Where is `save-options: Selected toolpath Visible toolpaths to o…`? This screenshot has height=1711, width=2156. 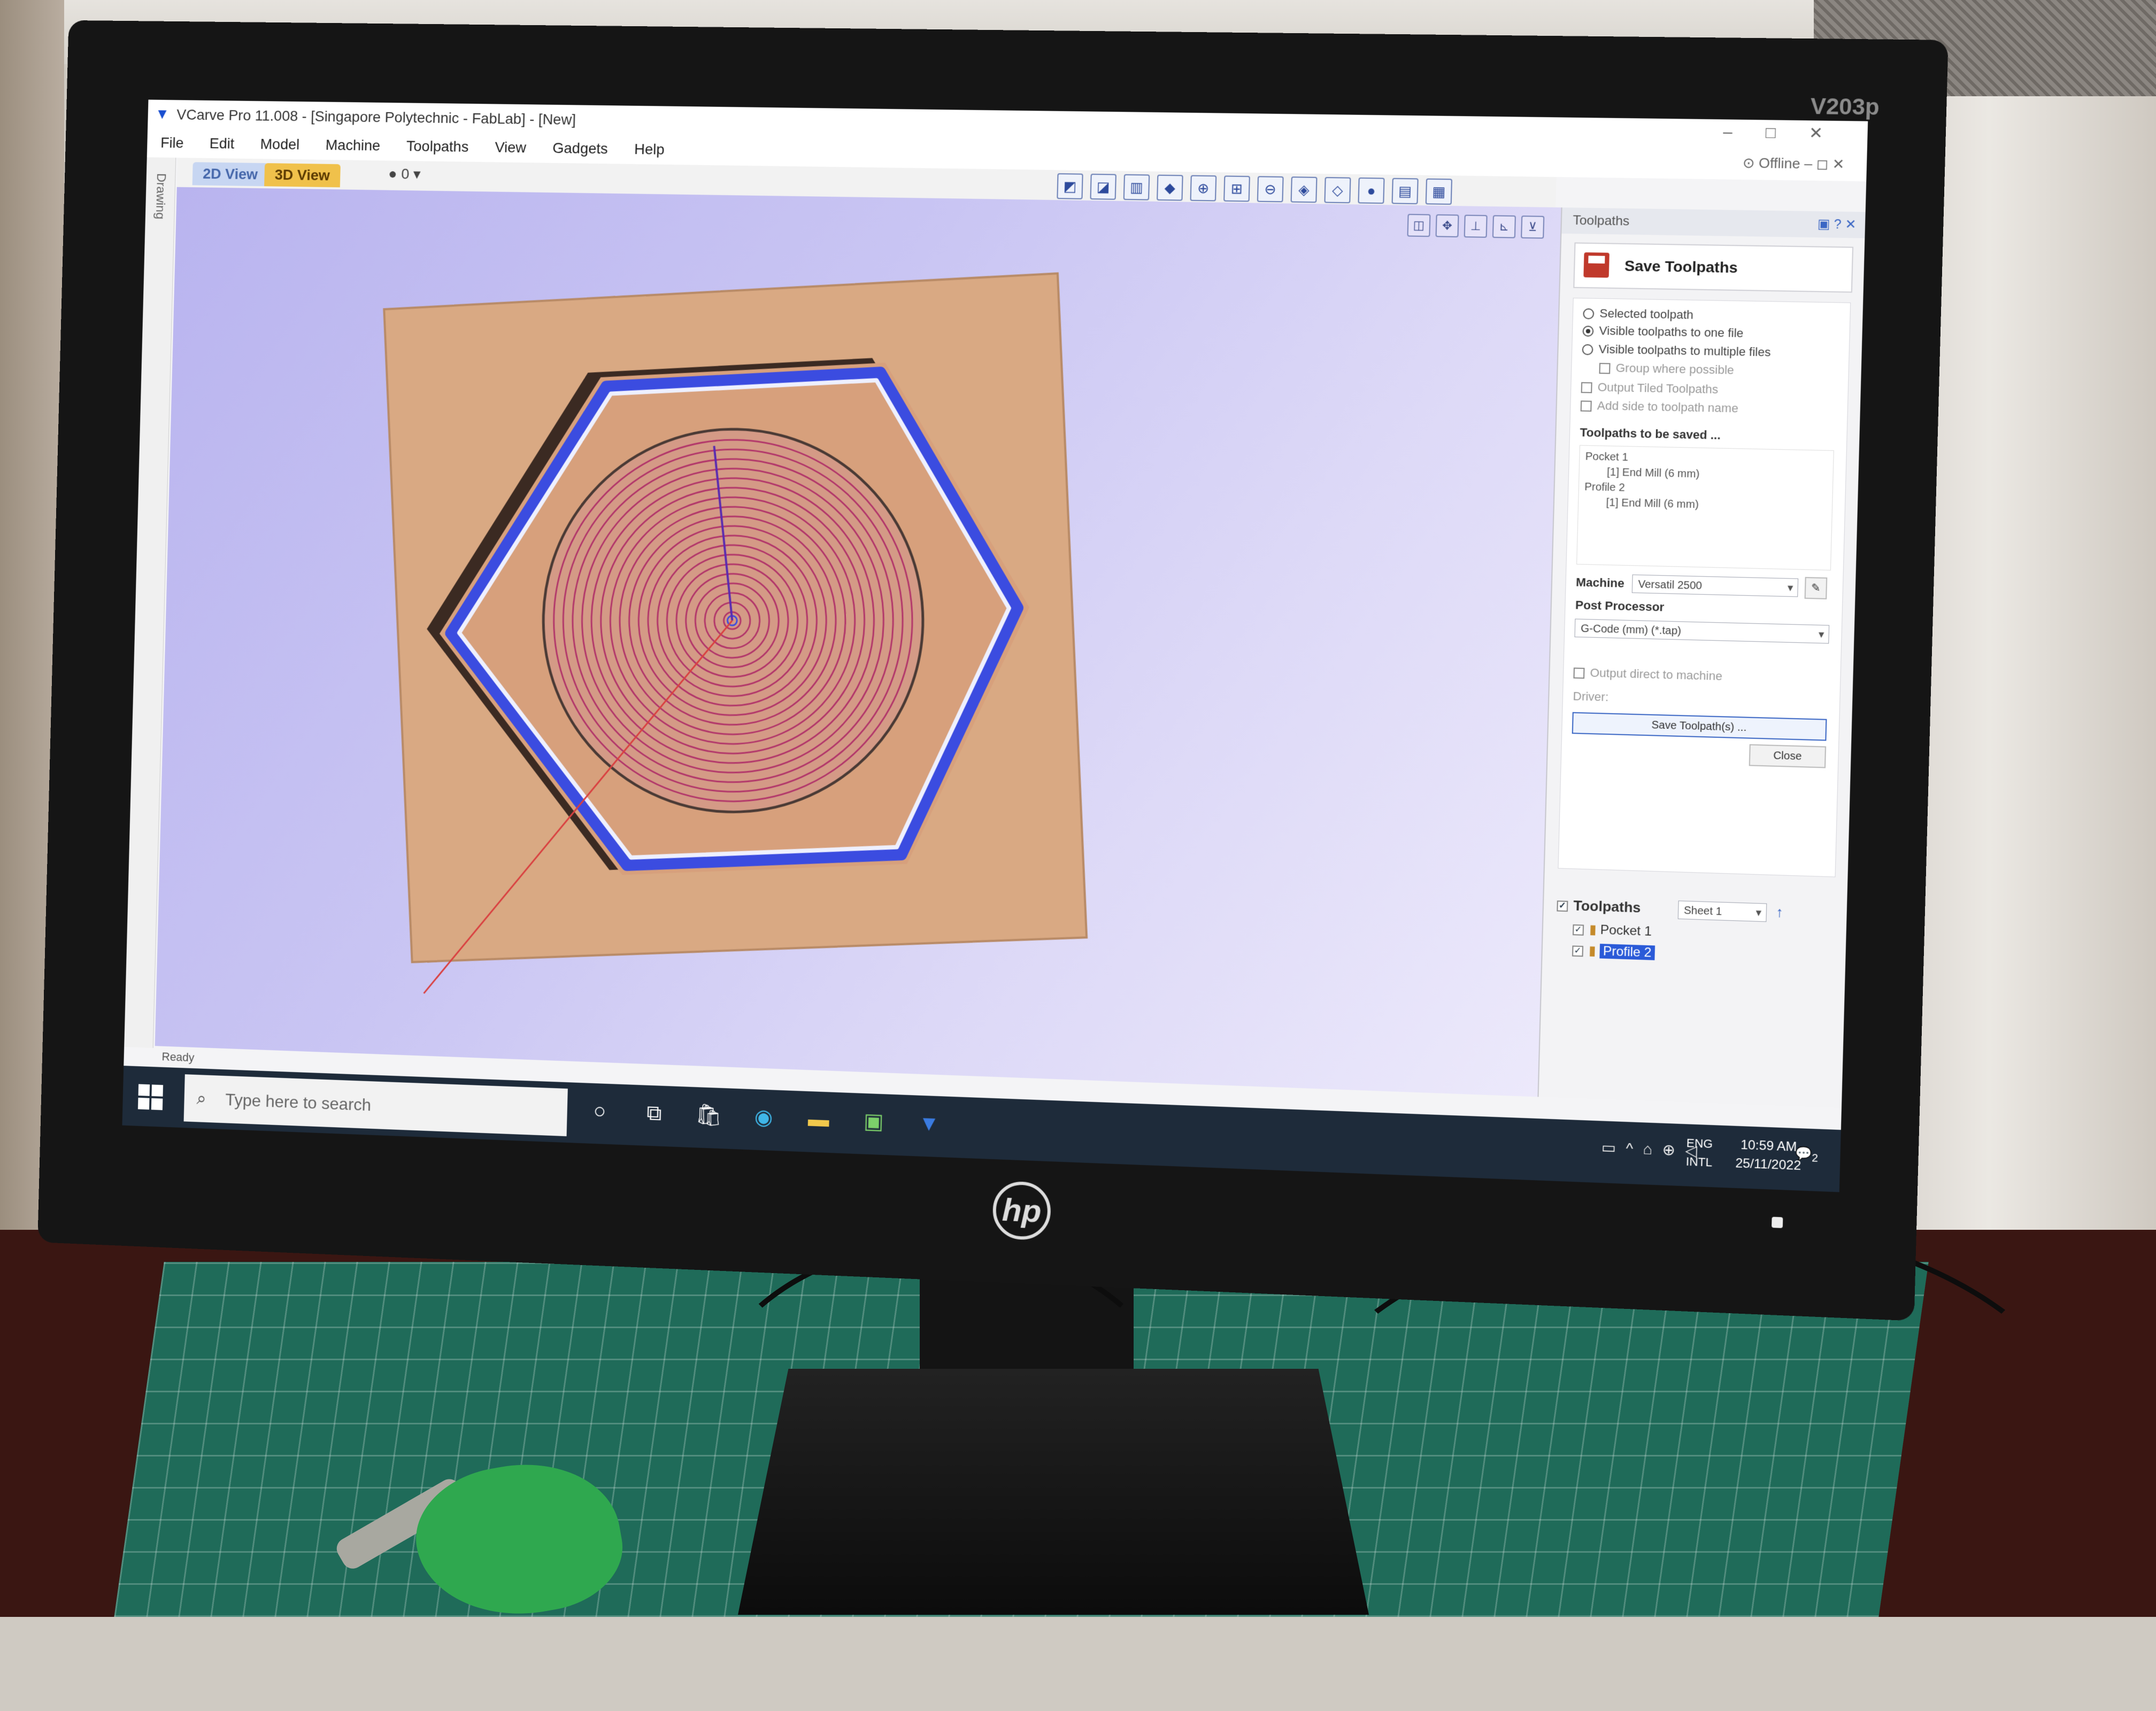
save-options: Selected toolpath Visible toolpaths to o… is located at coordinates (1704, 587).